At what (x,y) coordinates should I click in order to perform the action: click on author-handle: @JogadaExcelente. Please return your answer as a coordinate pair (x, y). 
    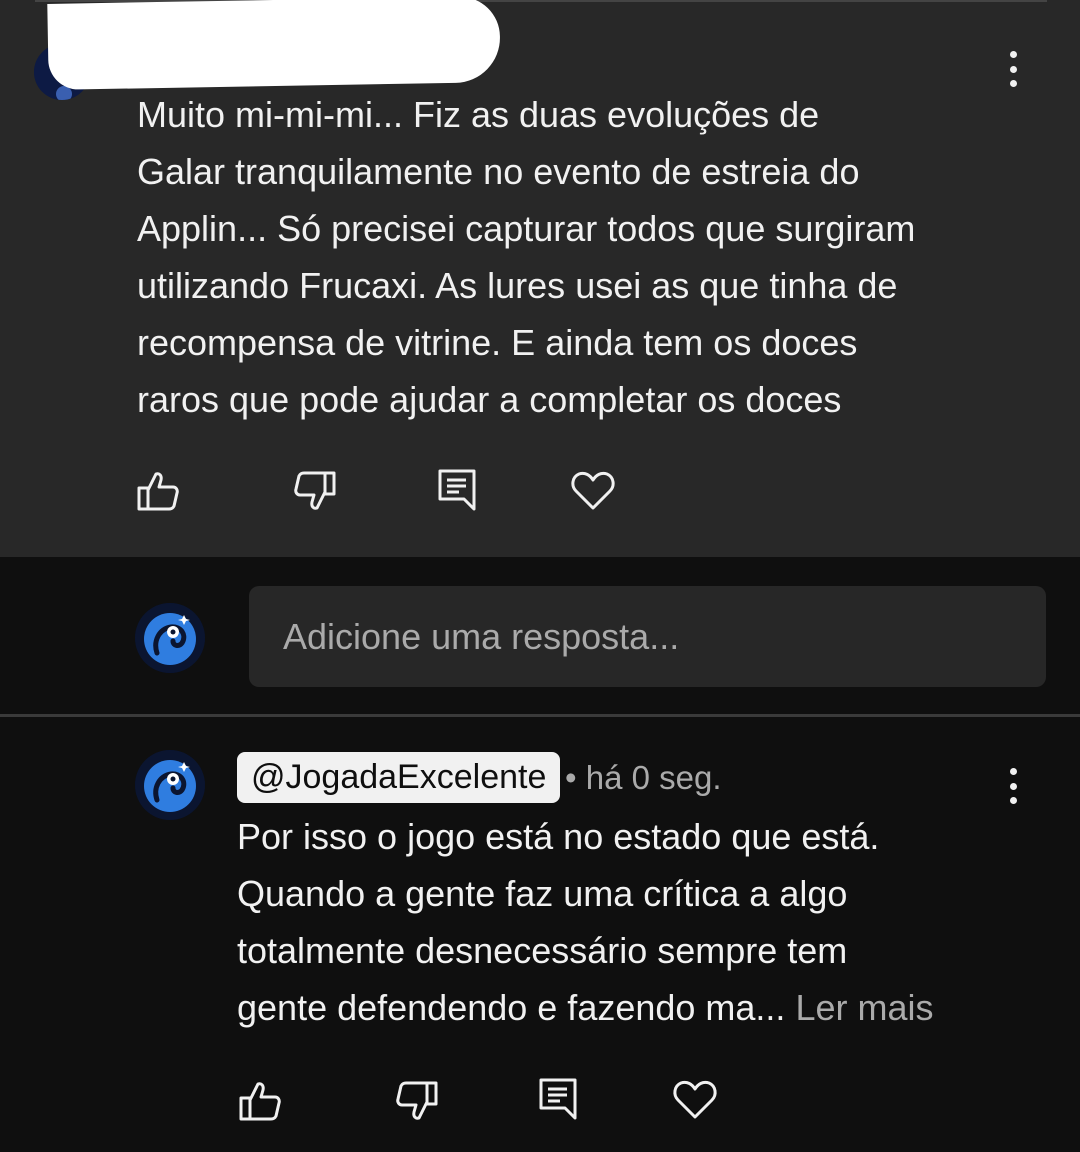
    Looking at the image, I should click on (399, 777).